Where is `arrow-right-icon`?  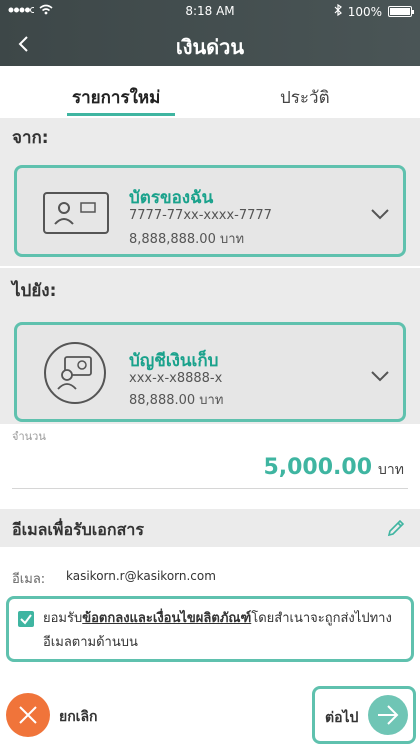 arrow-right-icon is located at coordinates (388, 715).